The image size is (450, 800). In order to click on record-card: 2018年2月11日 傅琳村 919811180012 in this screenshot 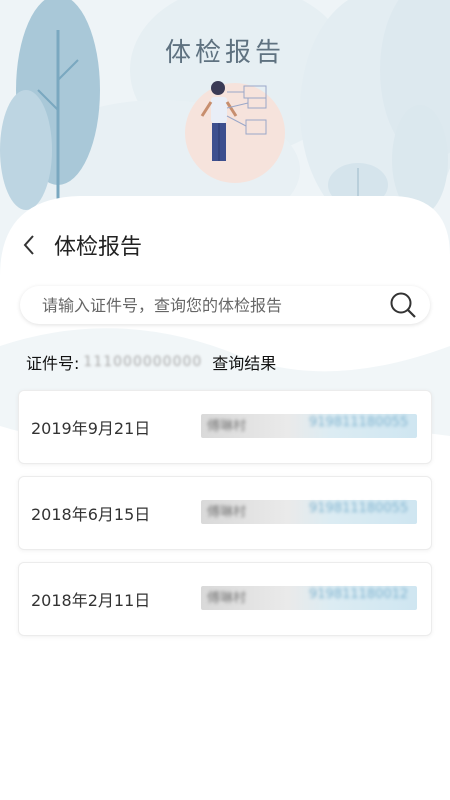, I will do `click(225, 599)`.